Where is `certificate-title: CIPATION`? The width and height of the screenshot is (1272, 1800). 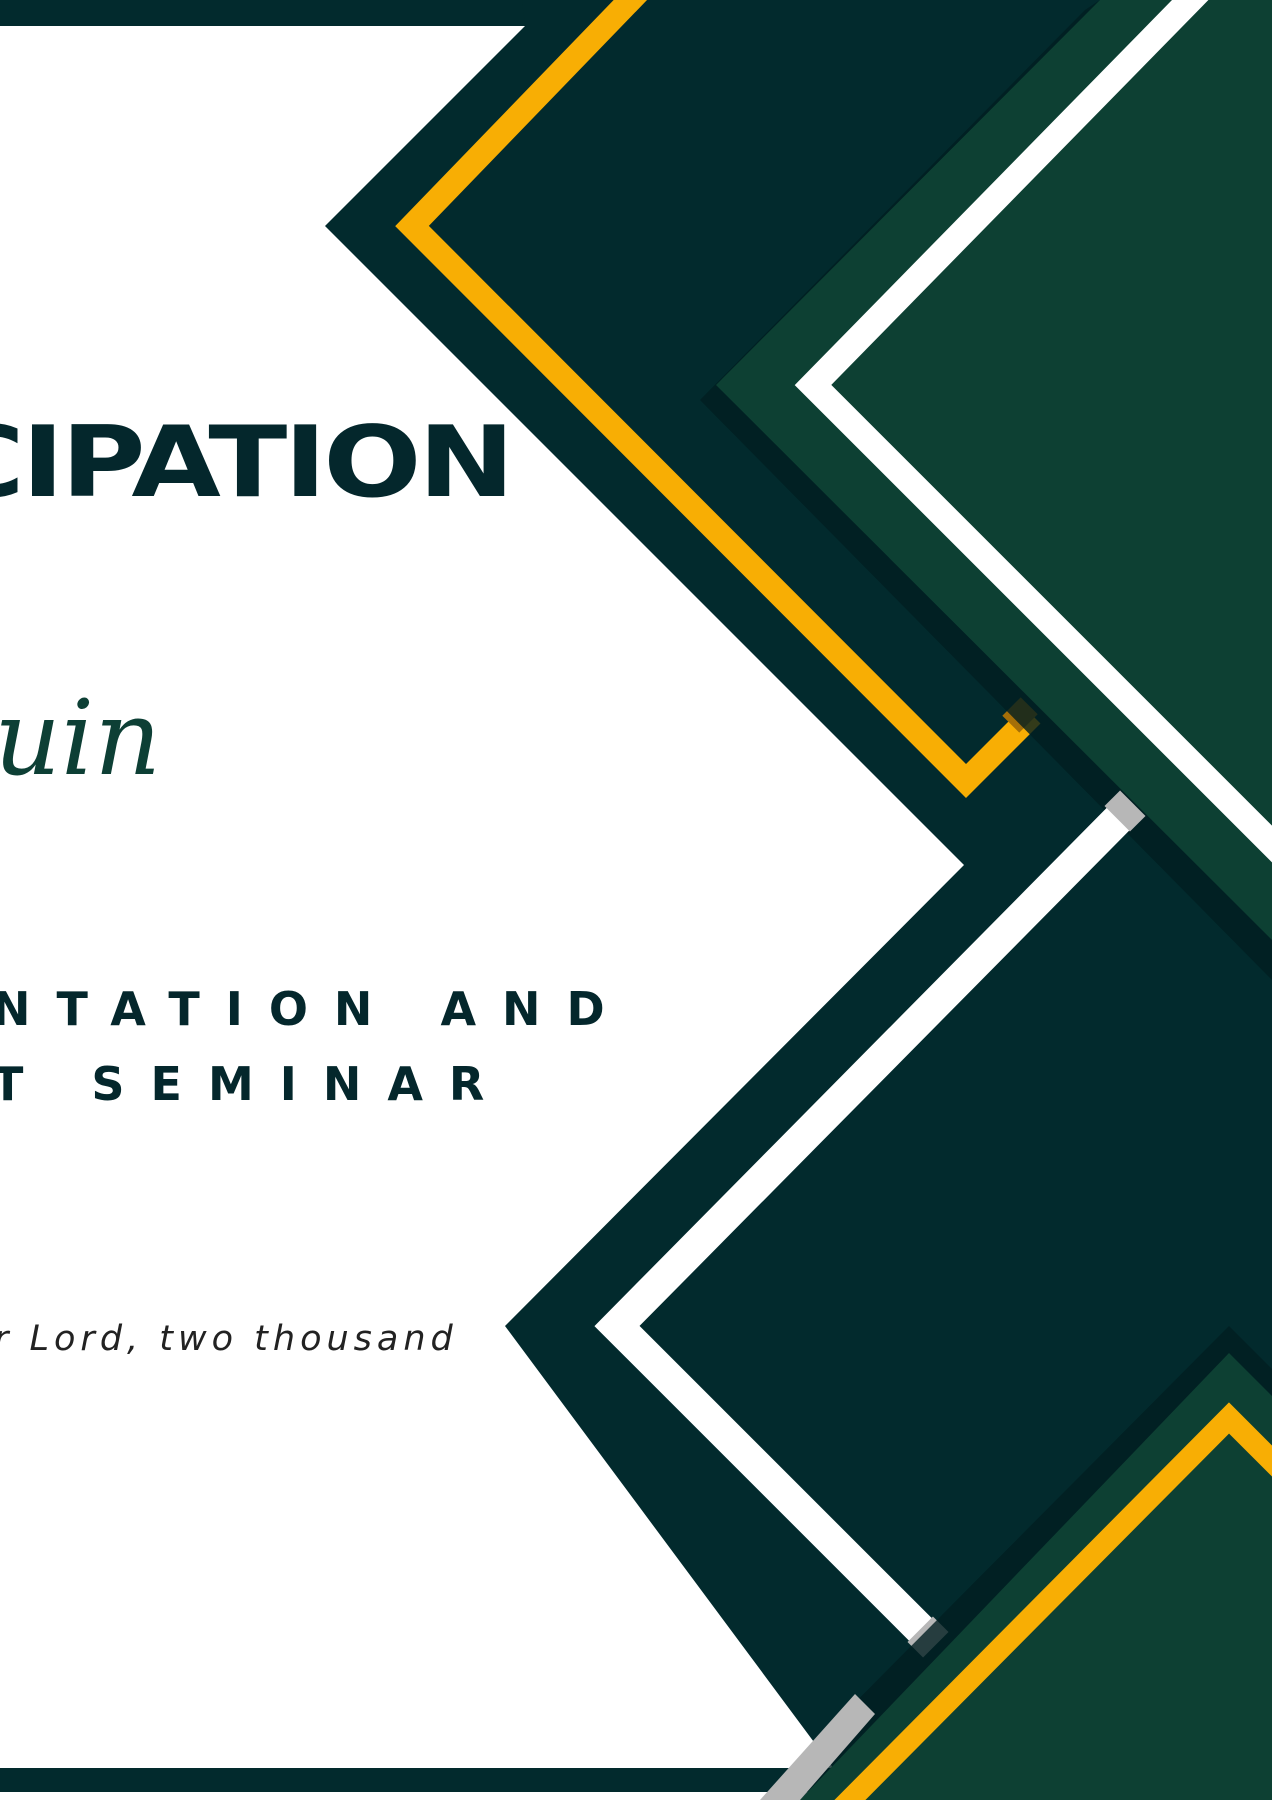
certificate-title: CIPATION is located at coordinates (257, 463).